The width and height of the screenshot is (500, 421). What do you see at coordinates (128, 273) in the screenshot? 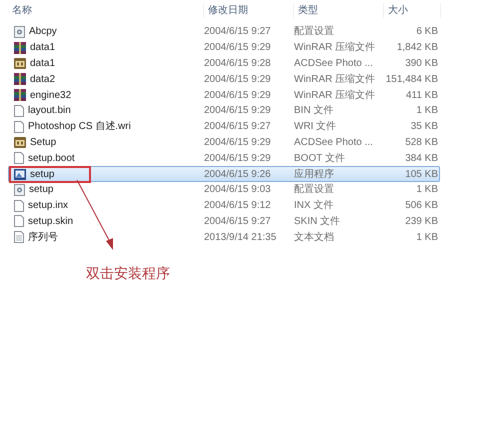
I see `annotation-text: 双击安装程序` at bounding box center [128, 273].